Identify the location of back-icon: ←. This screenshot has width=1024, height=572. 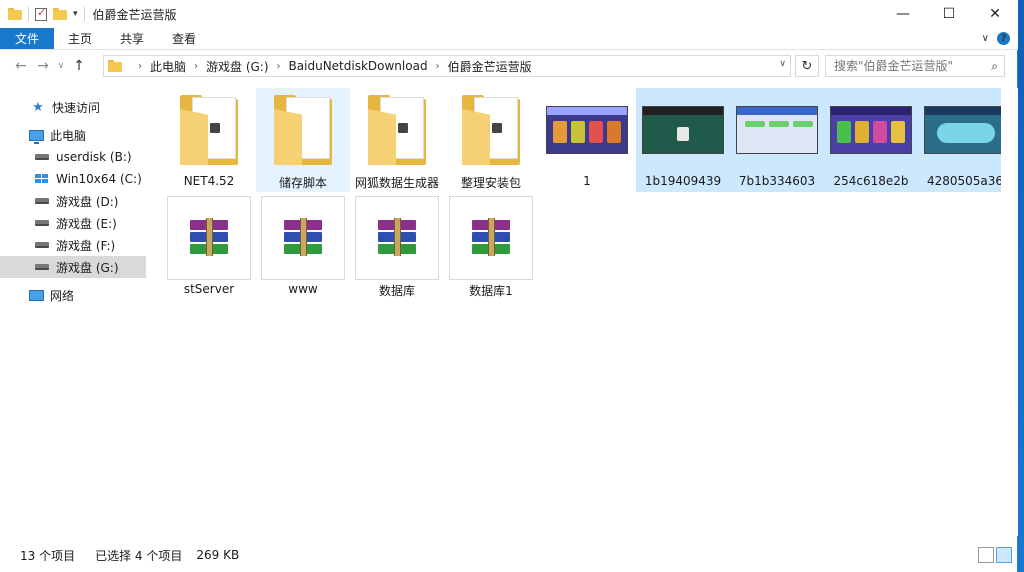
(21, 66).